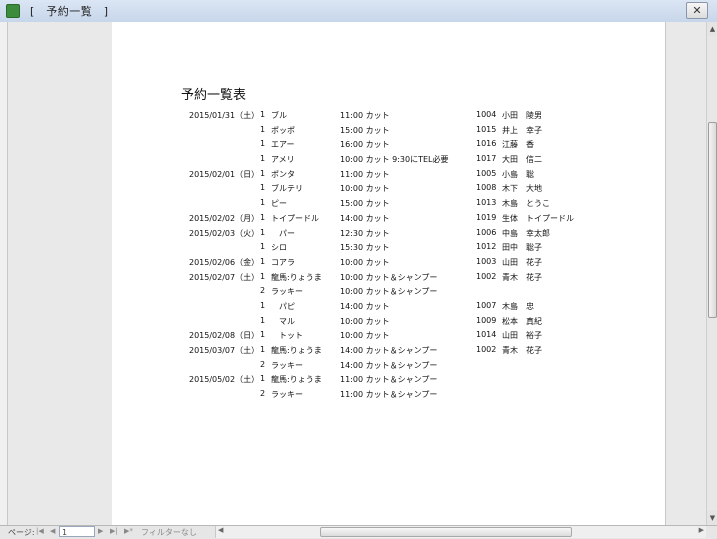  I want to click on horizontal-scrollbar: ◀ ▶, so click(460, 532).